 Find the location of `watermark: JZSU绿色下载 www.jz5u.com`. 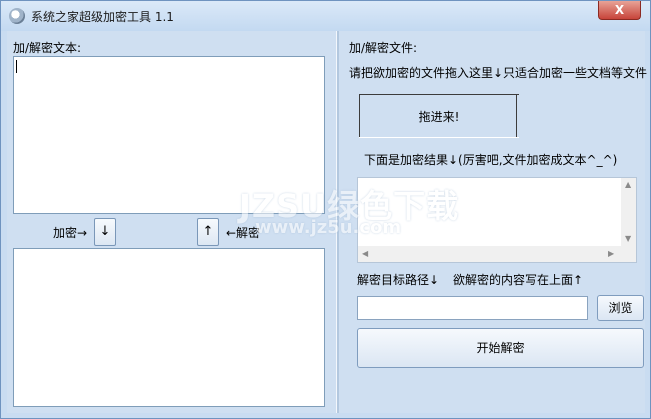

watermark: JZSU绿色下载 www.jz5u.com is located at coordinates (348, 211).